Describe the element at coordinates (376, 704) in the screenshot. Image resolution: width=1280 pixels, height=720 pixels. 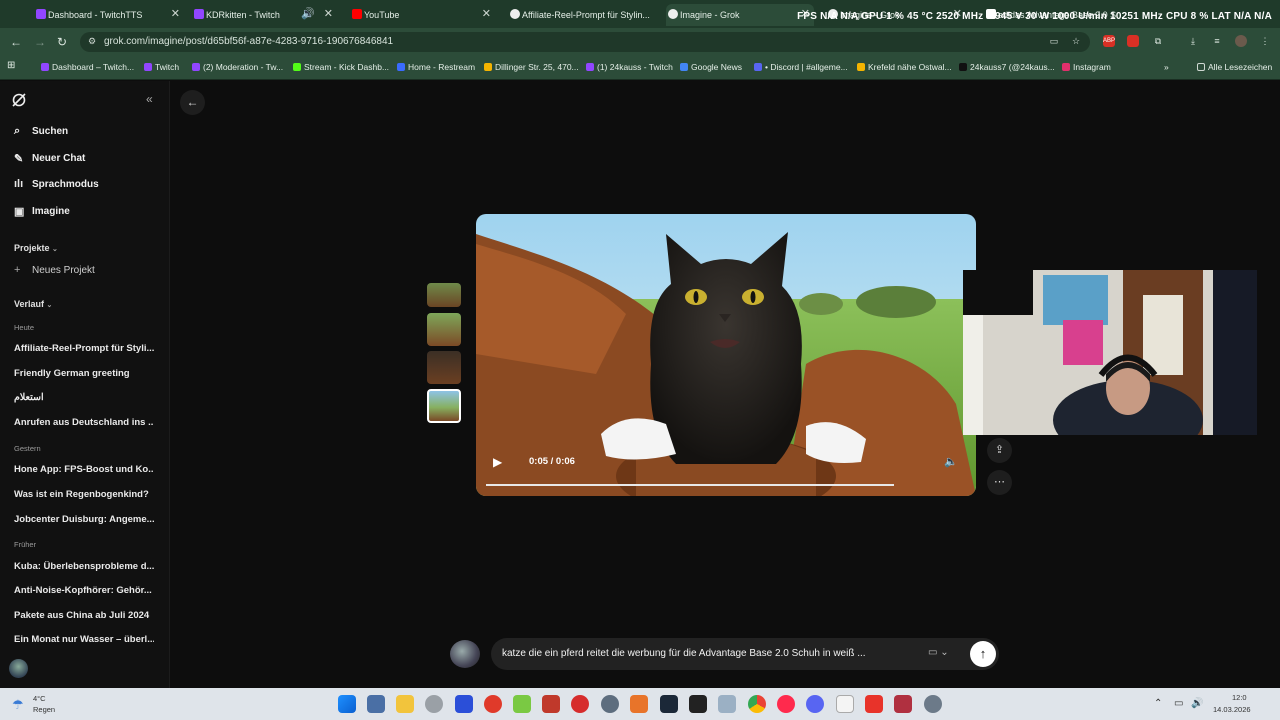
I see `notepad-icon` at that location.